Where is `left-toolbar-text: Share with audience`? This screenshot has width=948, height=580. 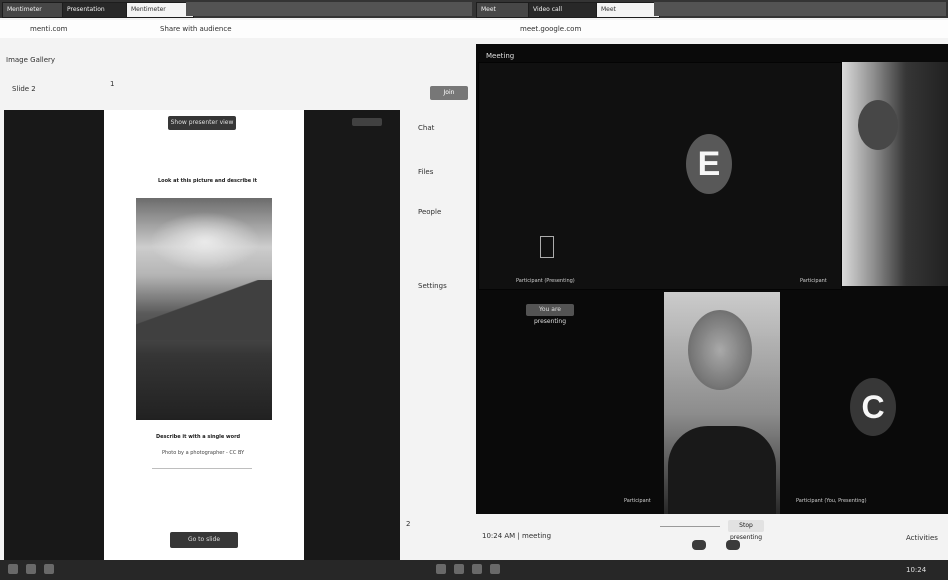
left-toolbar-text: Share with audience is located at coordinates (196, 29).